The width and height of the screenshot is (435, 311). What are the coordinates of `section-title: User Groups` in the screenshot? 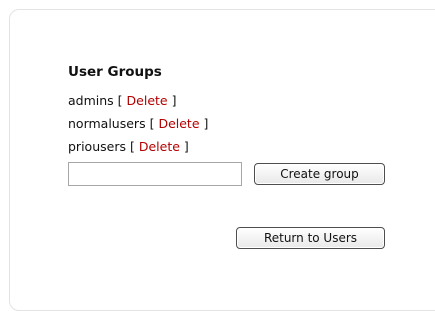 It's located at (115, 72).